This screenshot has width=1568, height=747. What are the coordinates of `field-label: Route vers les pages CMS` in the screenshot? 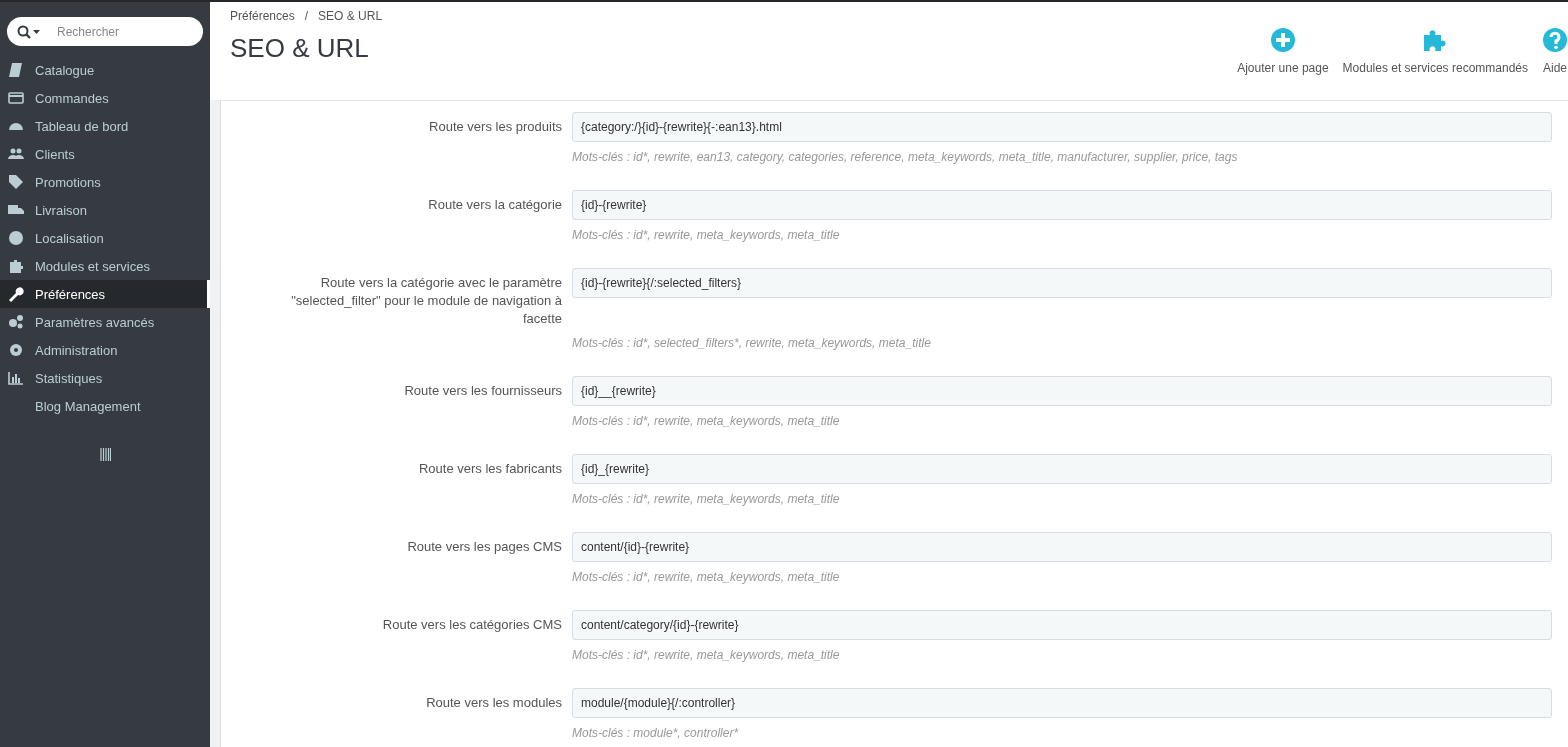 It's located at (484, 547).